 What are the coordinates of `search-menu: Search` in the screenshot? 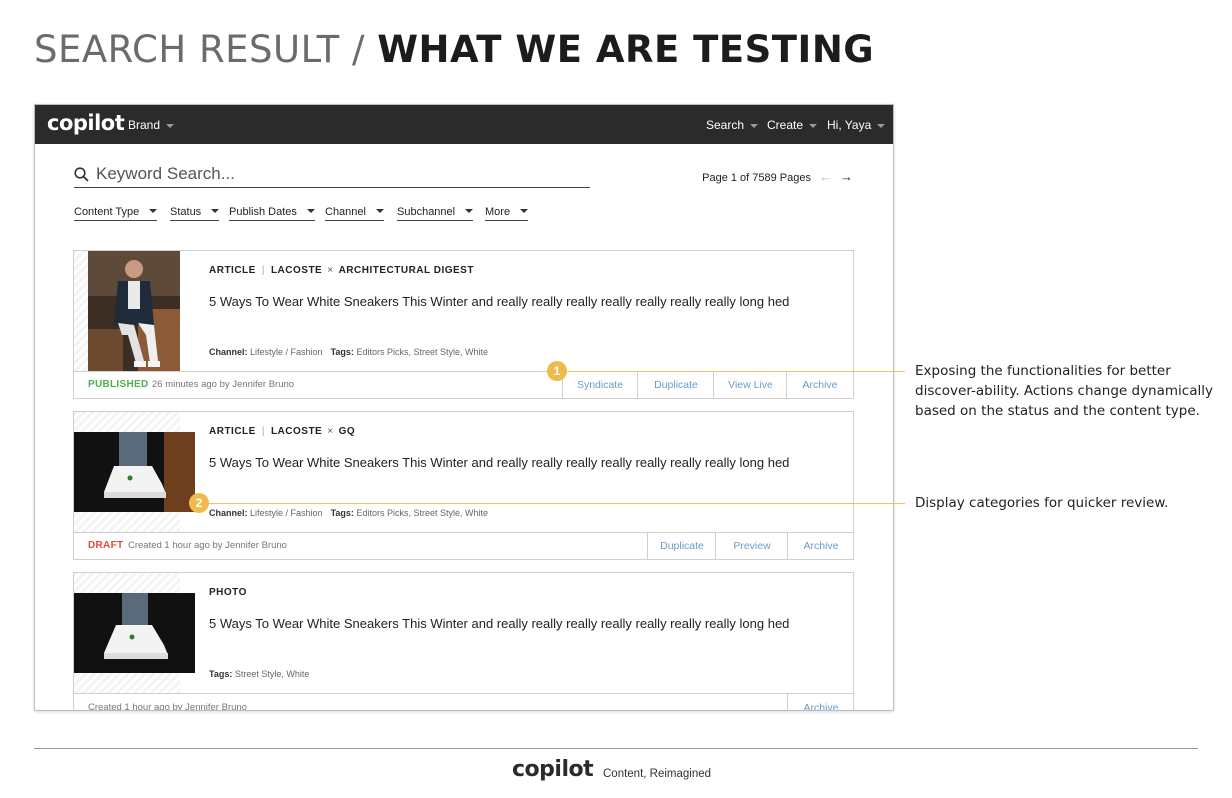 It's located at (732, 125).